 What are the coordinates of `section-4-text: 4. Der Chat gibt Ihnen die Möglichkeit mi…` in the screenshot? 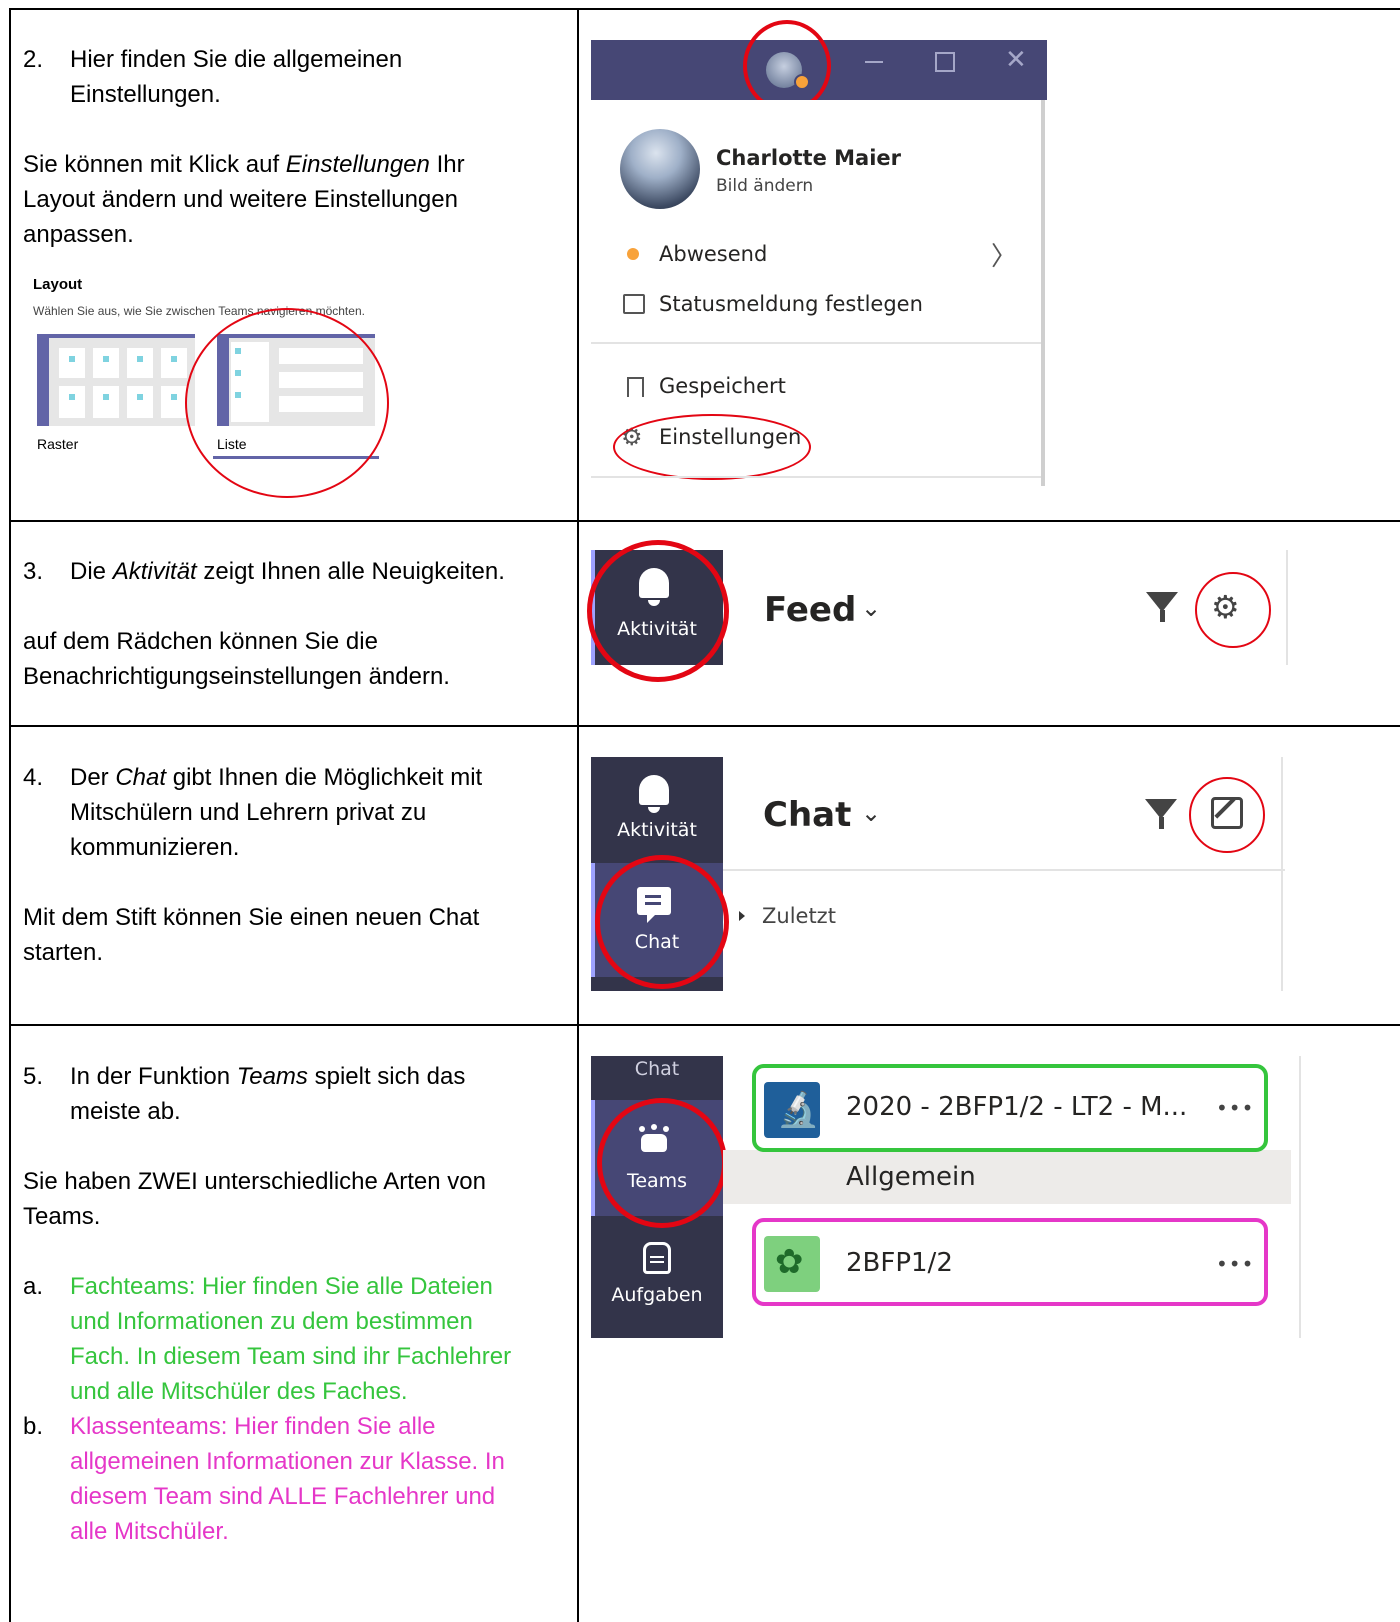 It's located at (295, 865).